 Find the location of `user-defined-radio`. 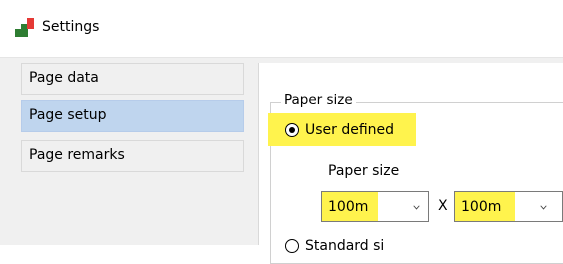

user-defined-radio is located at coordinates (292, 130).